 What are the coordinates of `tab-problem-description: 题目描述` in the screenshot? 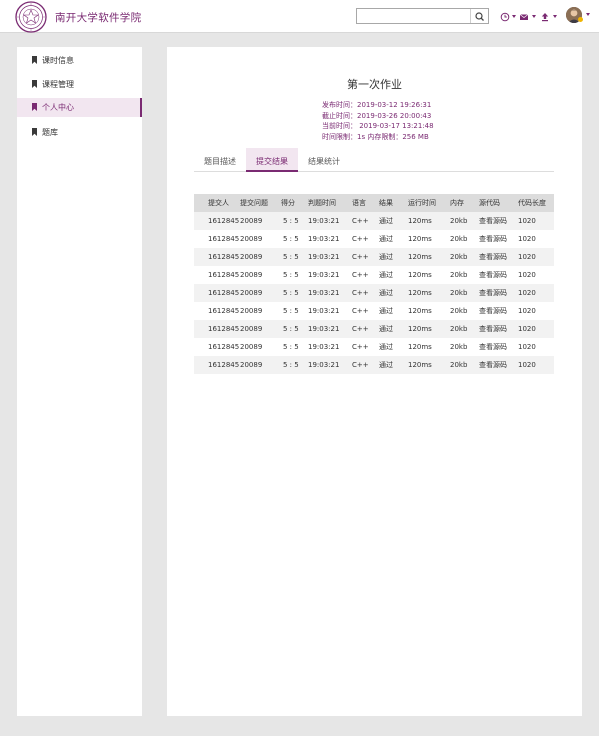 It's located at (220, 160).